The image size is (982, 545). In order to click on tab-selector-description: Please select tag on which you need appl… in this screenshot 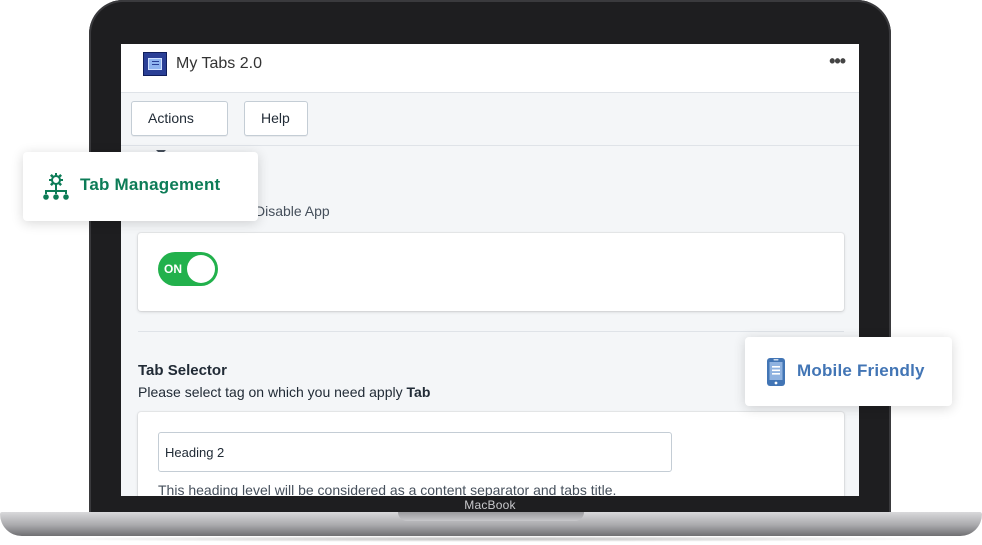, I will do `click(284, 392)`.